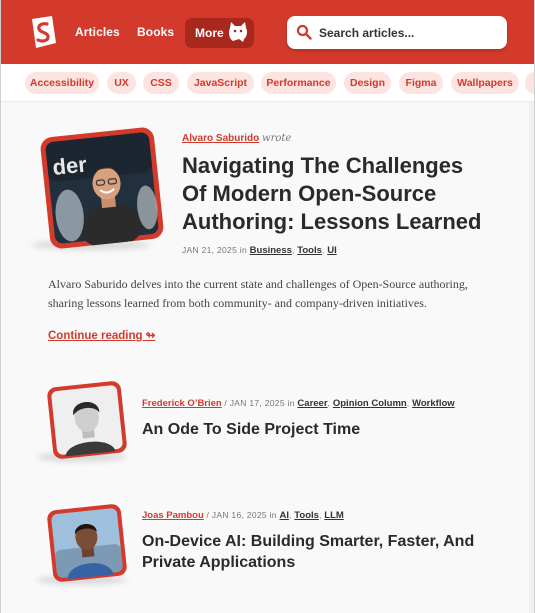 The width and height of the screenshot is (535, 613). What do you see at coordinates (43, 32) in the screenshot?
I see `smashing-logo-icon` at bounding box center [43, 32].